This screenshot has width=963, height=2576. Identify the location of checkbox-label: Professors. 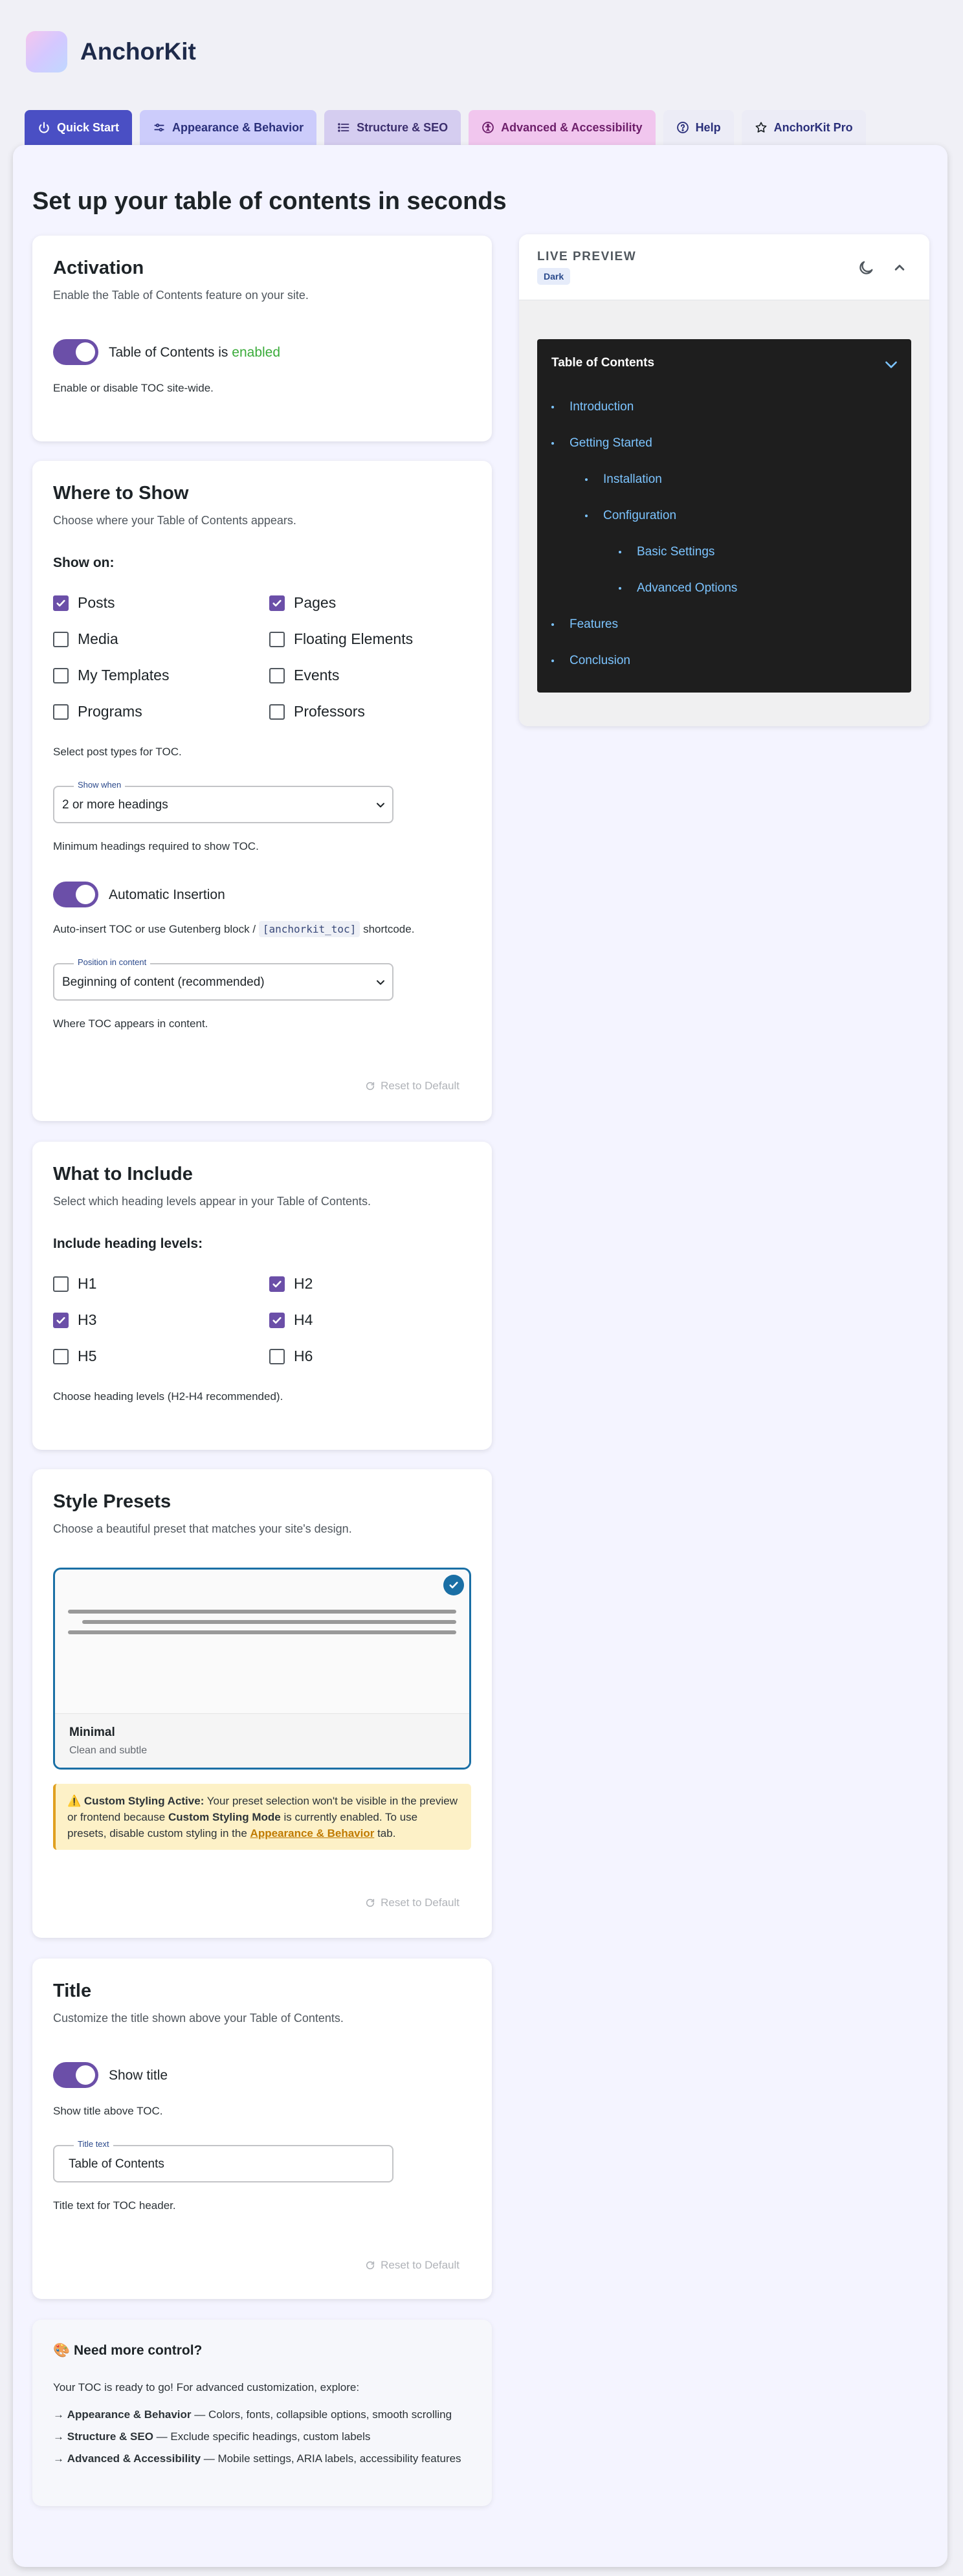
(329, 711).